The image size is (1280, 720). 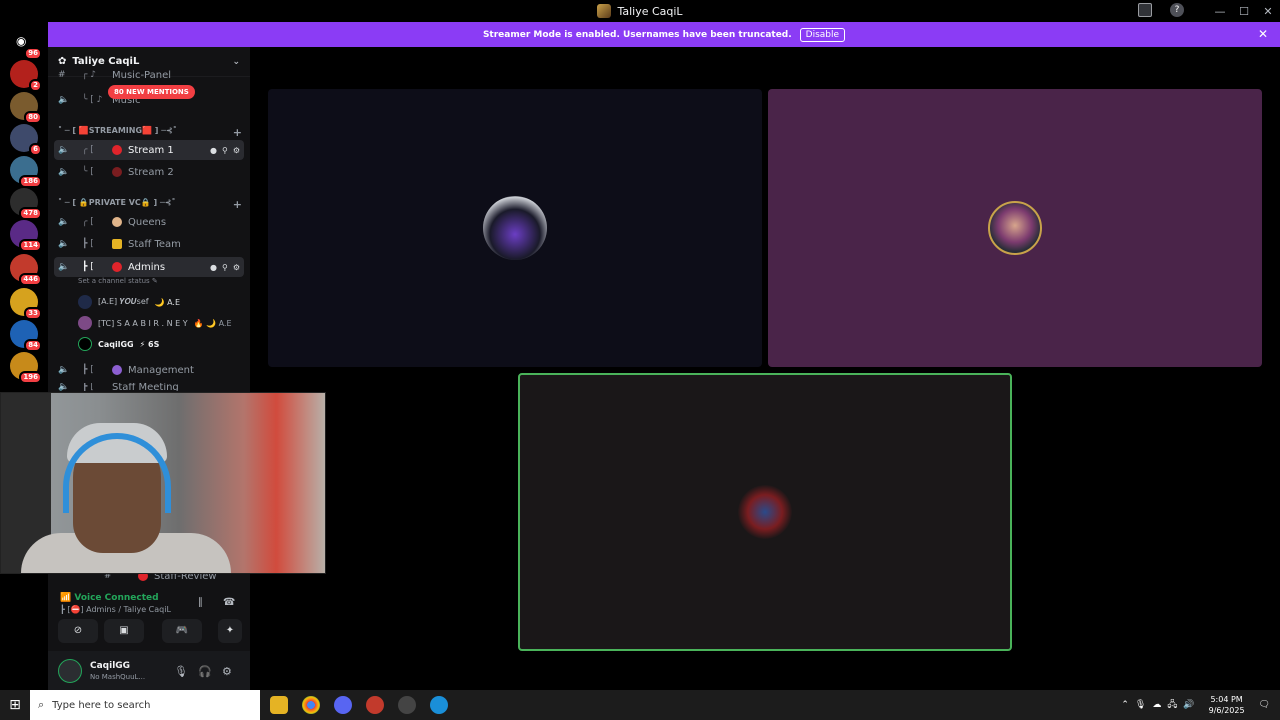 What do you see at coordinates (154, 244) in the screenshot?
I see `channel-label: Staff Team` at bounding box center [154, 244].